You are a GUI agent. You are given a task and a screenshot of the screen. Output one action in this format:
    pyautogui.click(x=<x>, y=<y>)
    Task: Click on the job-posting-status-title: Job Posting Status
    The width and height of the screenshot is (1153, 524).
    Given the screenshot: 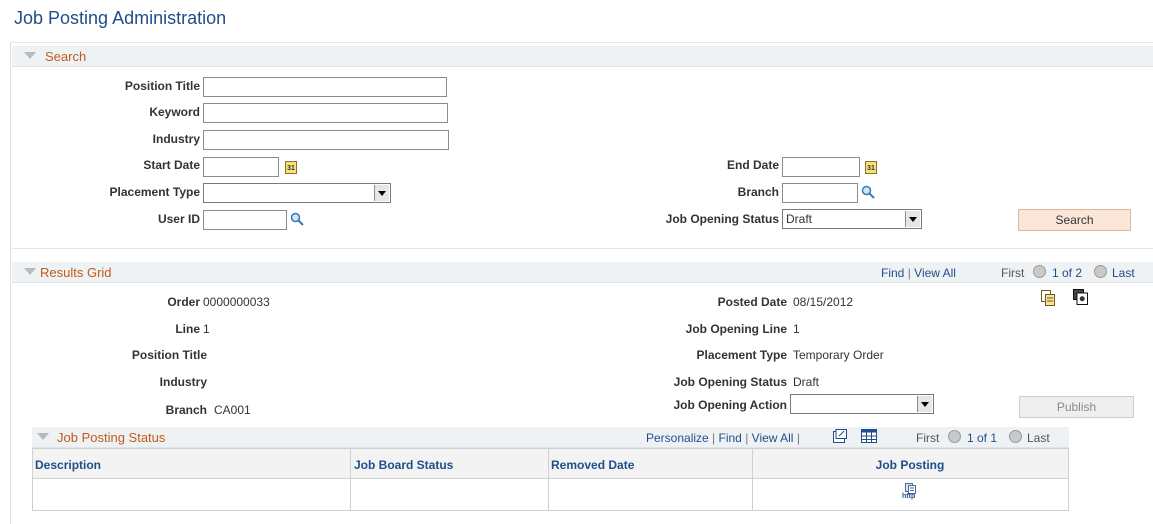 What is the action you would take?
    pyautogui.click(x=111, y=437)
    